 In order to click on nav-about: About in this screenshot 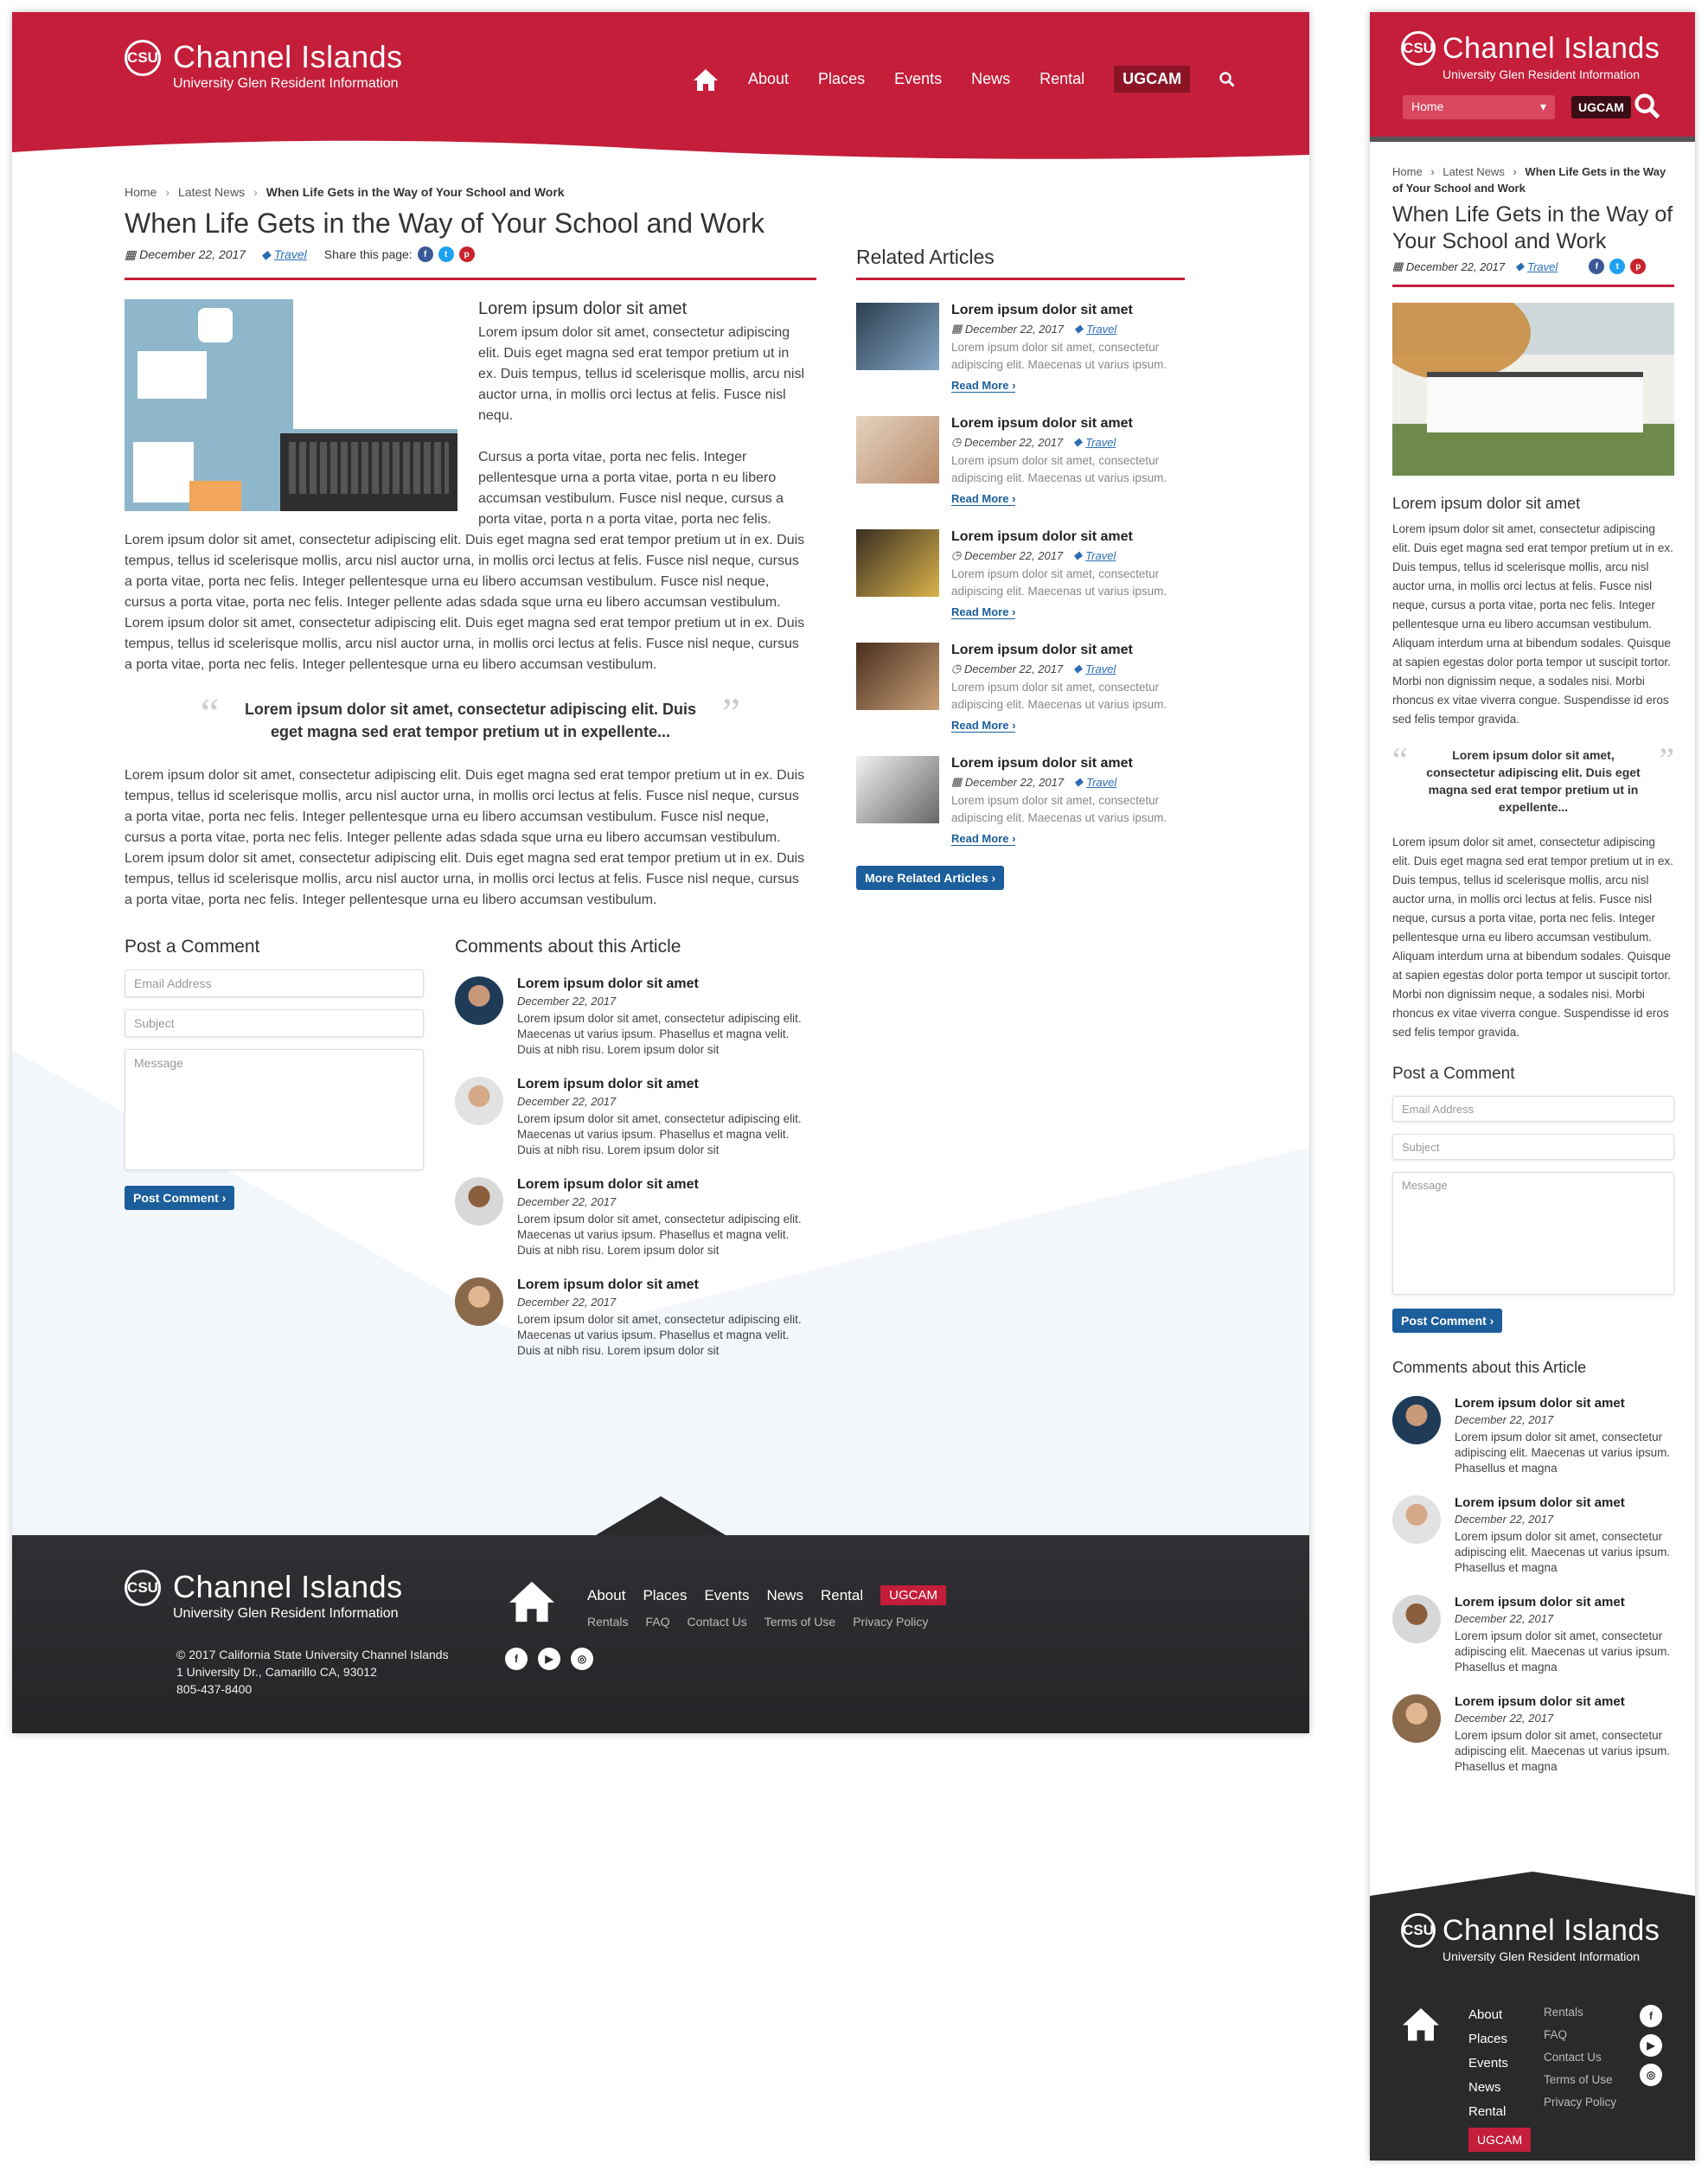, I will do `click(768, 79)`.